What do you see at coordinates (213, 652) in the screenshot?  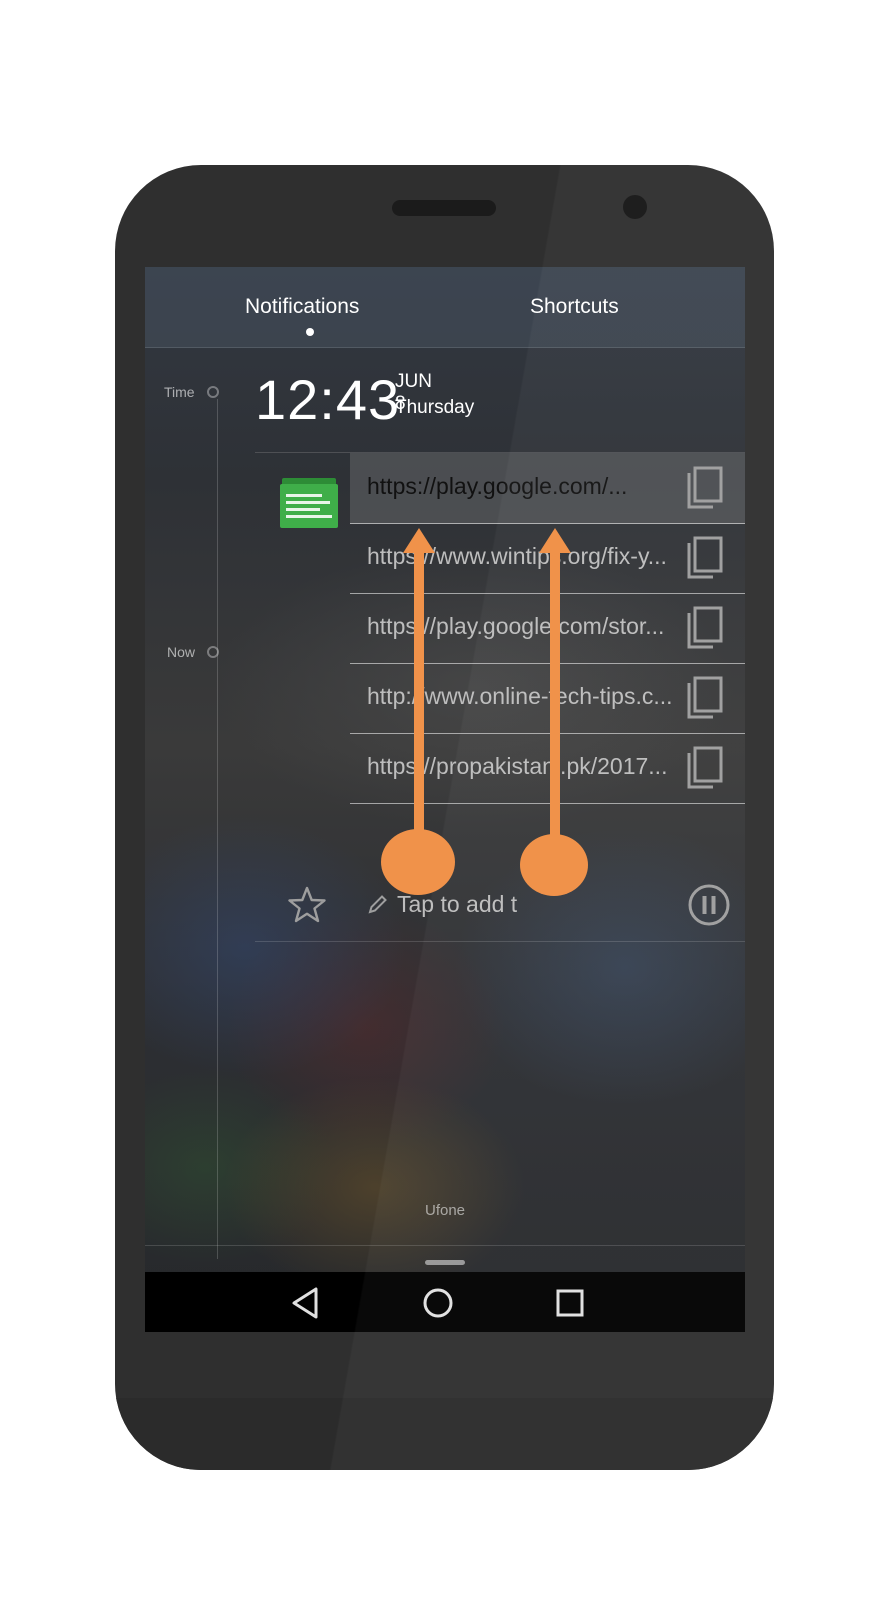 I see `timeline-now-node` at bounding box center [213, 652].